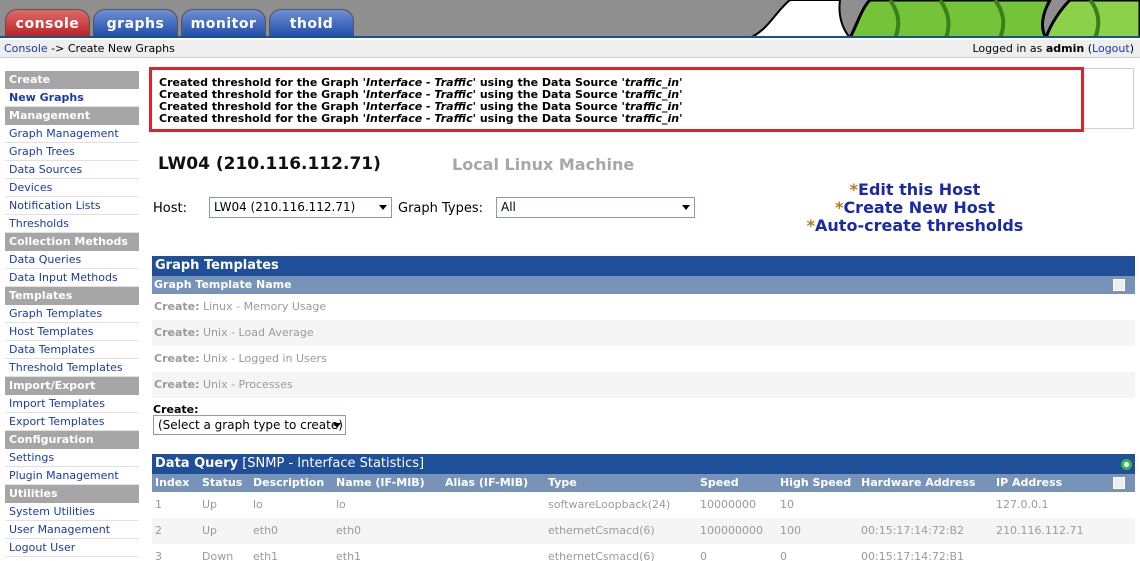 This screenshot has width=1140, height=561. Describe the element at coordinates (72, 188) in the screenshot. I see `sidebar-item-devices: Devices` at that location.